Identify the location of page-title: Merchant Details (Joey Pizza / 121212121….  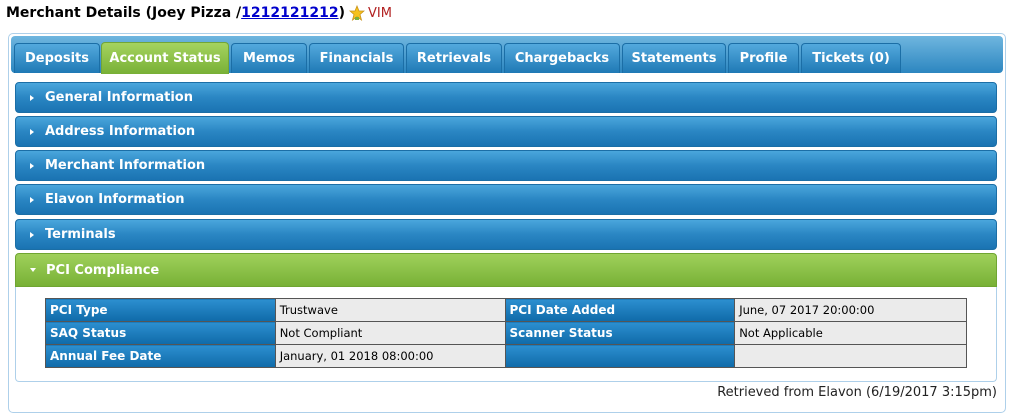
(199, 13).